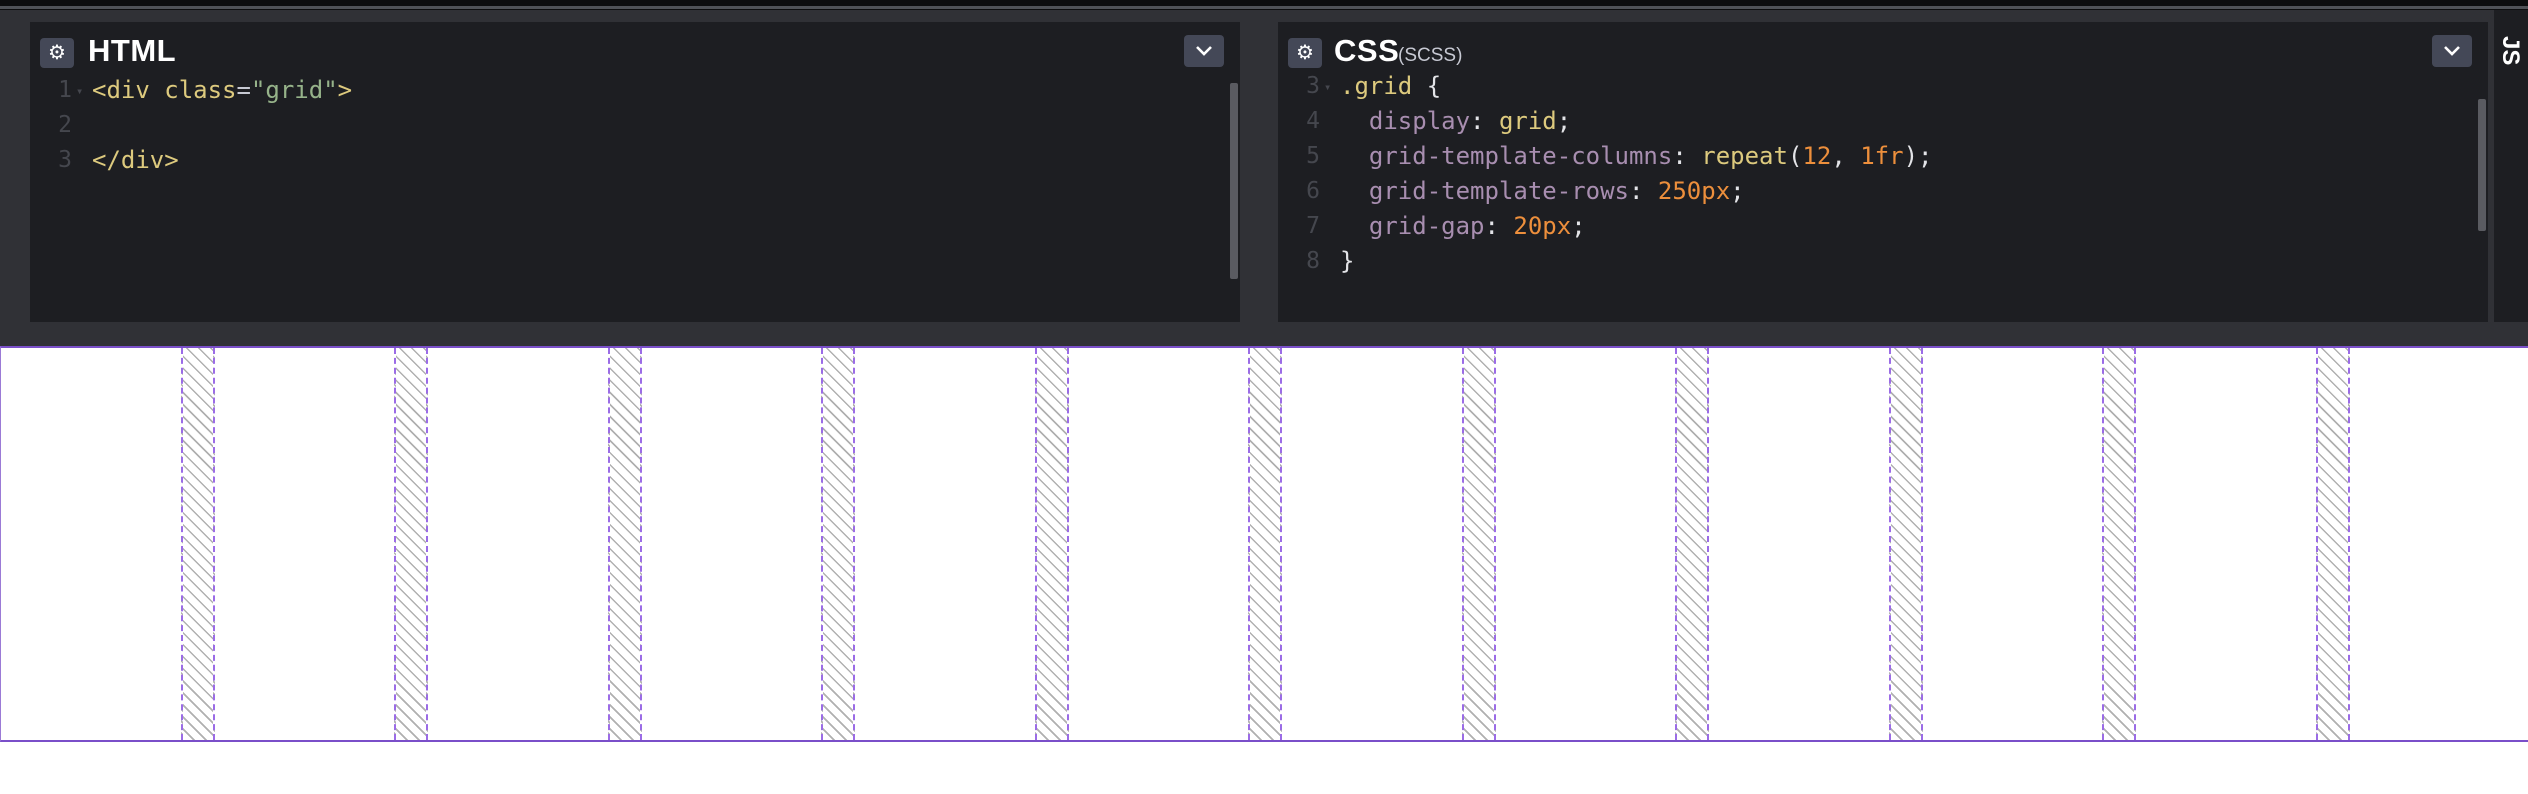 The image size is (2528, 794). I want to click on line-number: 4, so click(1313, 121).